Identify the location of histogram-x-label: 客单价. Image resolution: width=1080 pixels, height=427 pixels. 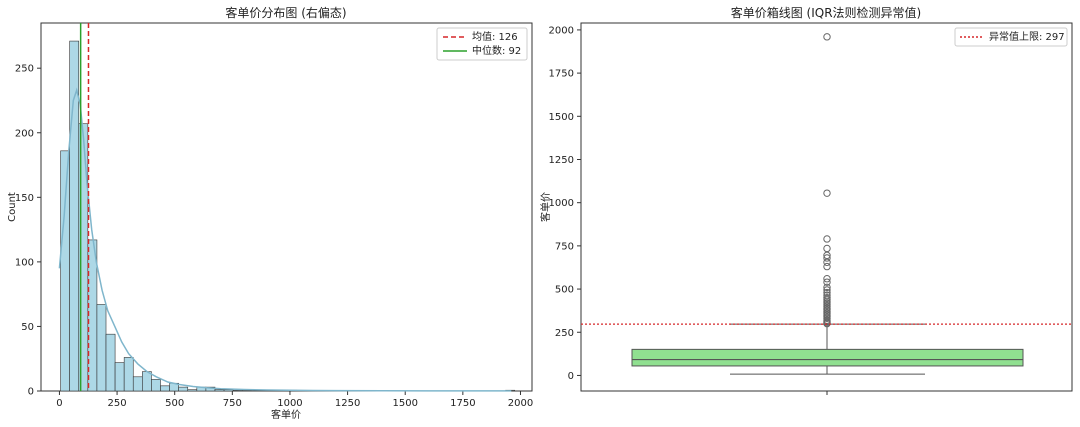
(286, 414).